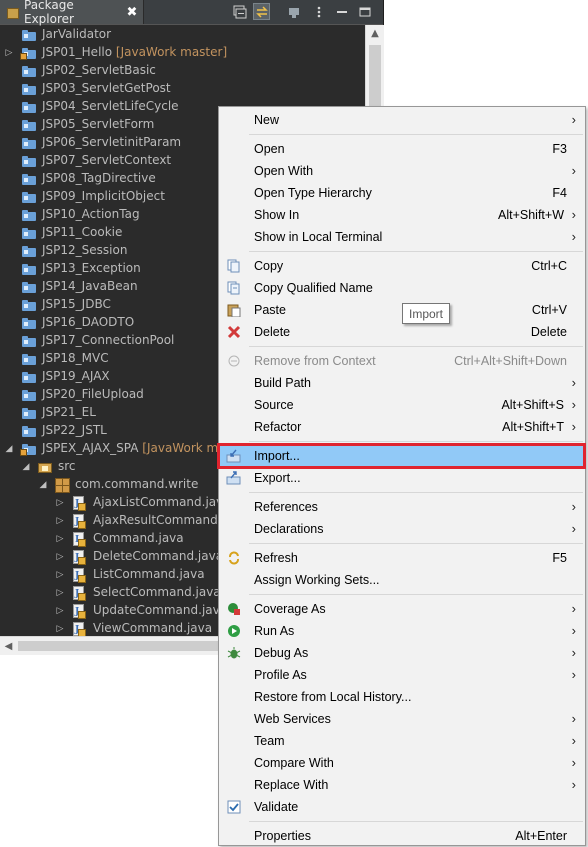 This screenshot has width=588, height=847. Describe the element at coordinates (240, 12) in the screenshot. I see `collapse-all-icon` at that location.